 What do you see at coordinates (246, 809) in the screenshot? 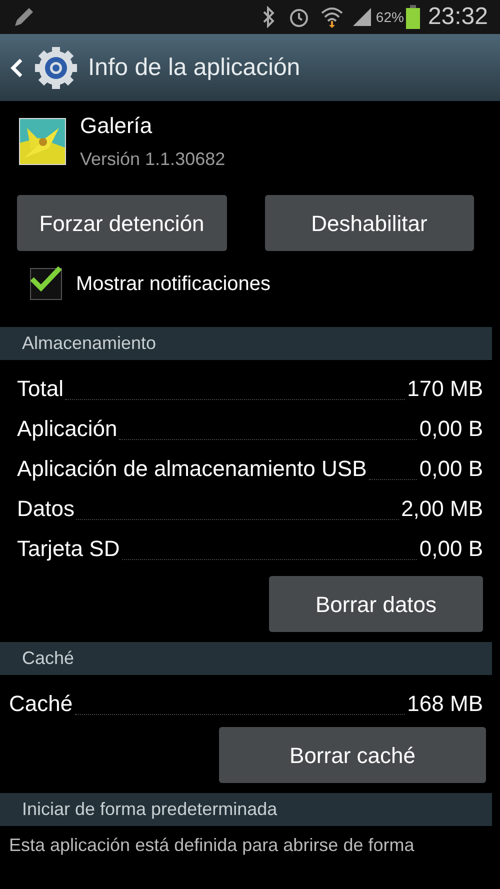
I see `section-header: Iniciar de forma predeterminada` at bounding box center [246, 809].